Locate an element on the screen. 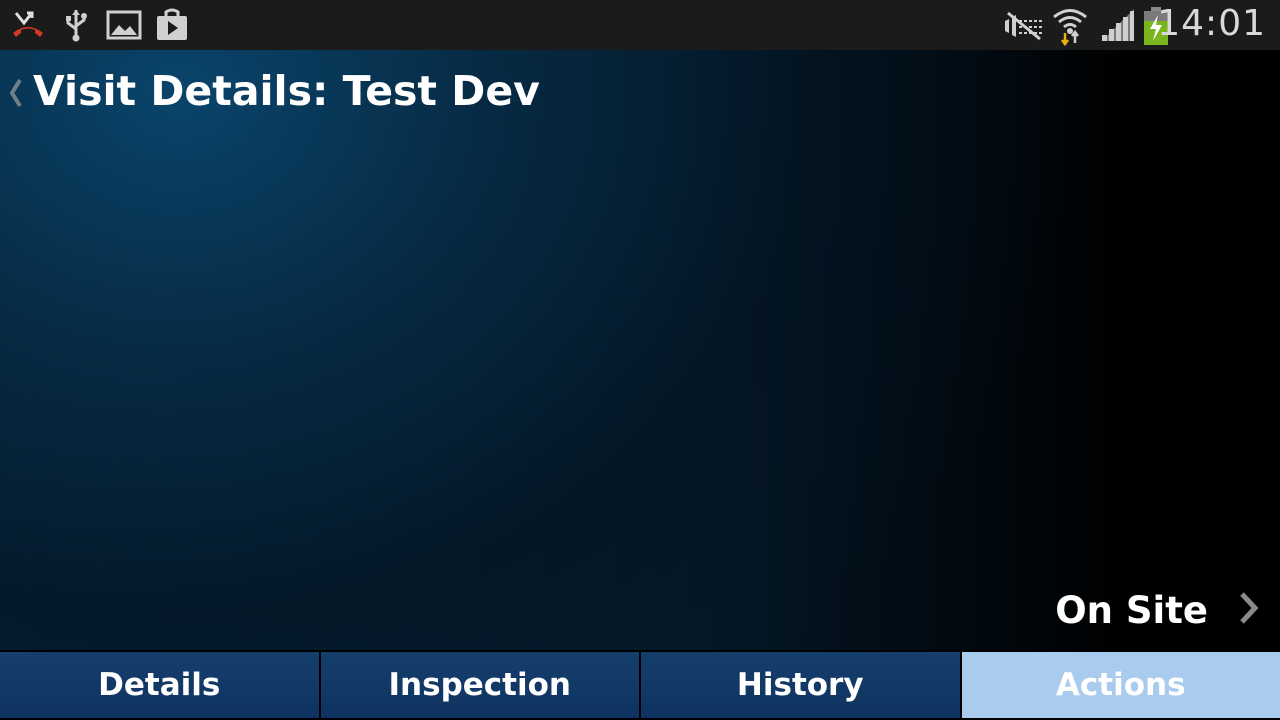 This screenshot has height=720, width=1280. chevron-right-icon is located at coordinates (1249, 610).